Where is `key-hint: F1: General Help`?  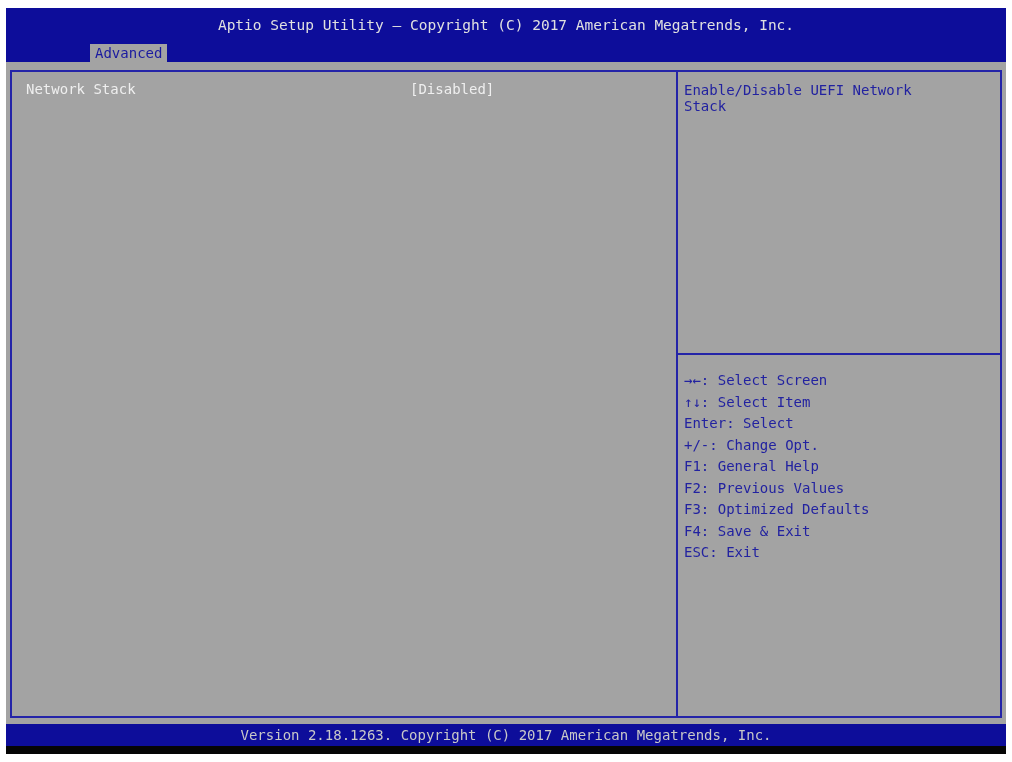
key-hint: F1: General Help is located at coordinates (752, 466).